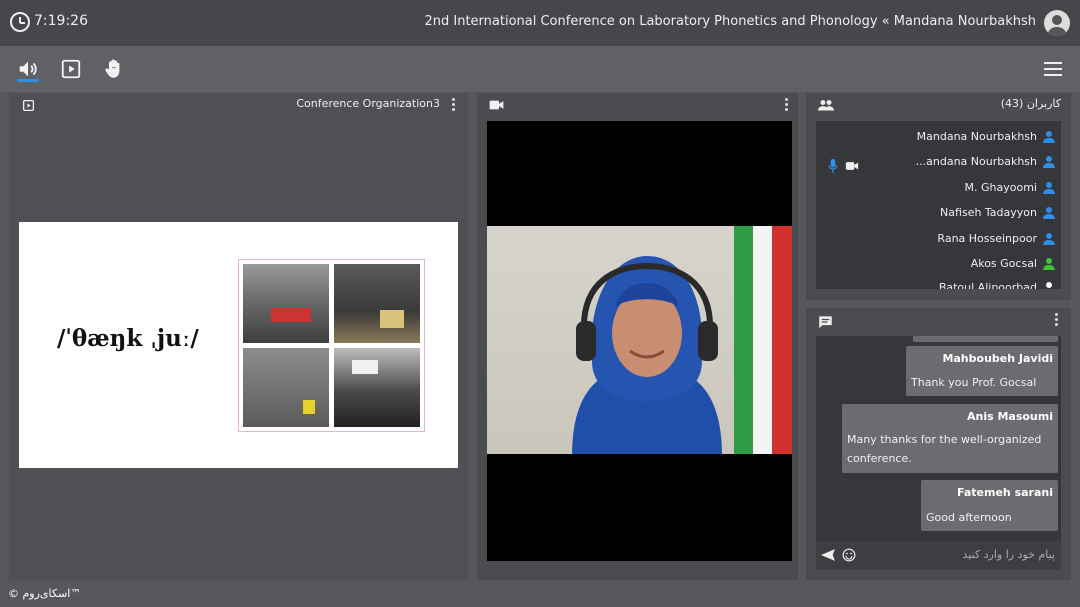  What do you see at coordinates (826, 105) in the screenshot?
I see `users-icon` at bounding box center [826, 105].